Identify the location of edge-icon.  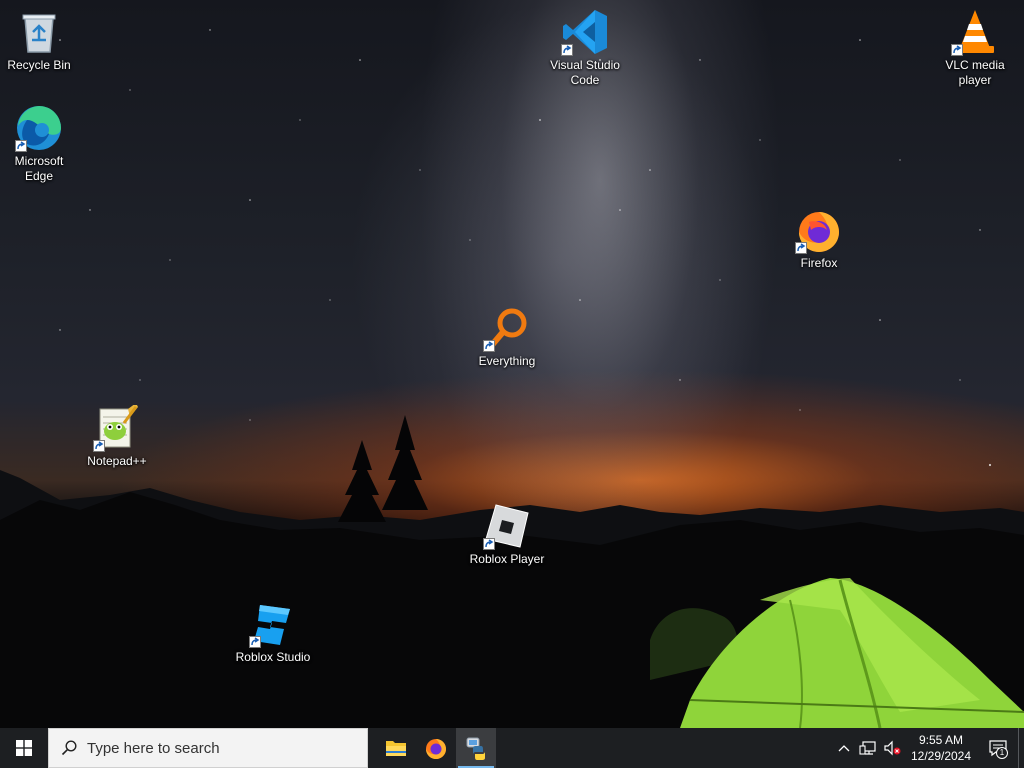
(39, 128).